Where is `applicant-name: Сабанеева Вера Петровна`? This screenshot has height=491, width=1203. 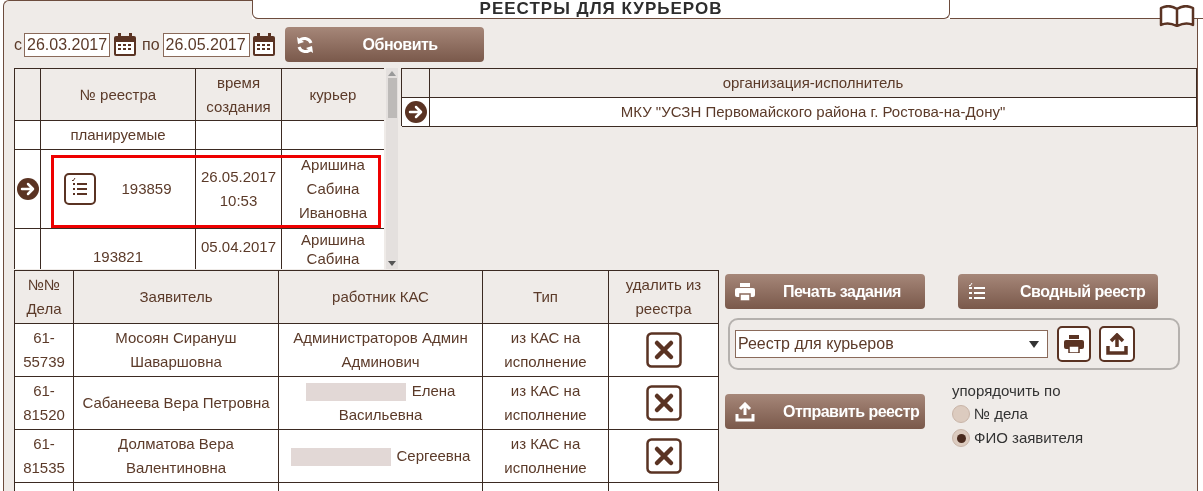
applicant-name: Сабанеева Вера Петровна is located at coordinates (176, 403).